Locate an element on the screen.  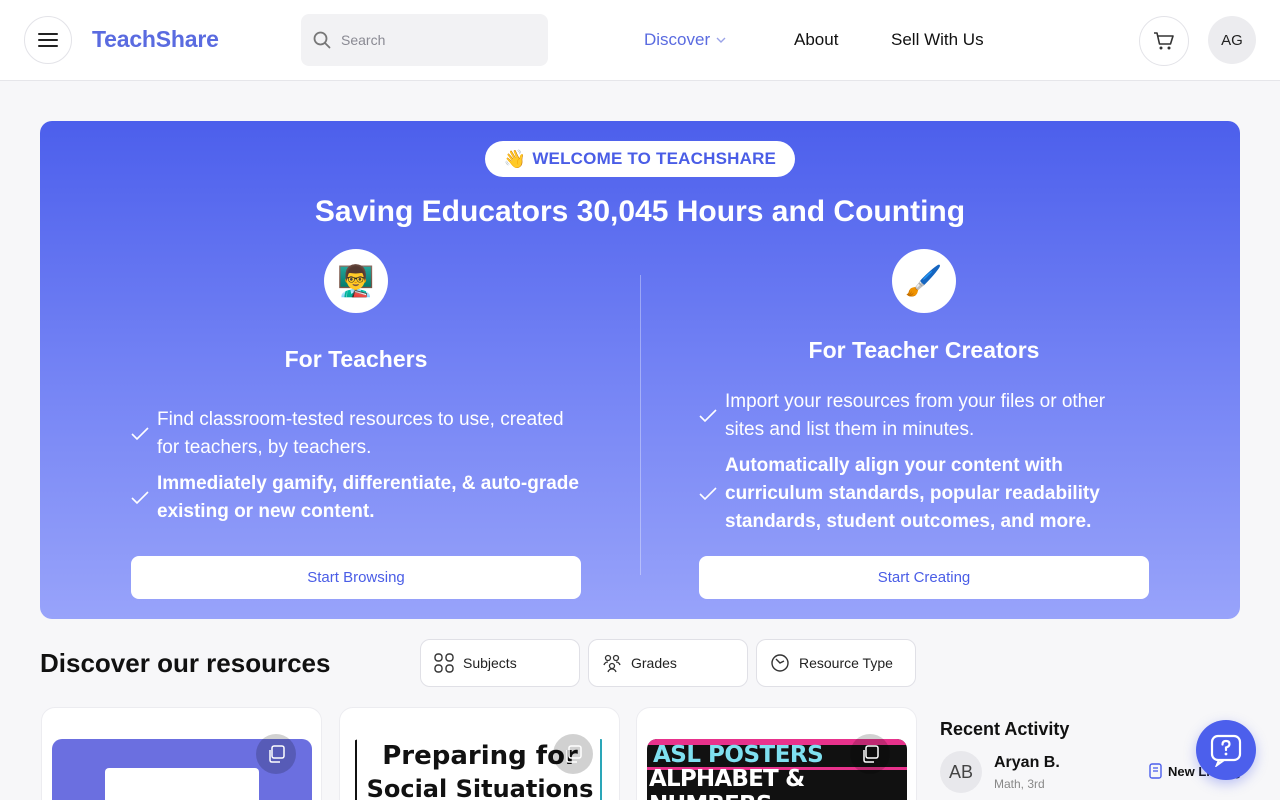
resource-card is located at coordinates (181, 753).